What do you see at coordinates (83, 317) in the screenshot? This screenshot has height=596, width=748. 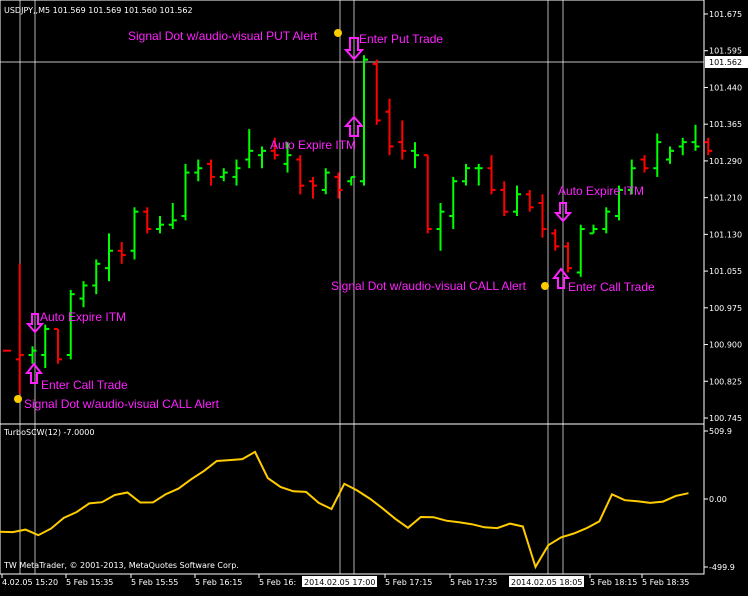 I see `auto-itm-left-label: Auto Expire ITM` at bounding box center [83, 317].